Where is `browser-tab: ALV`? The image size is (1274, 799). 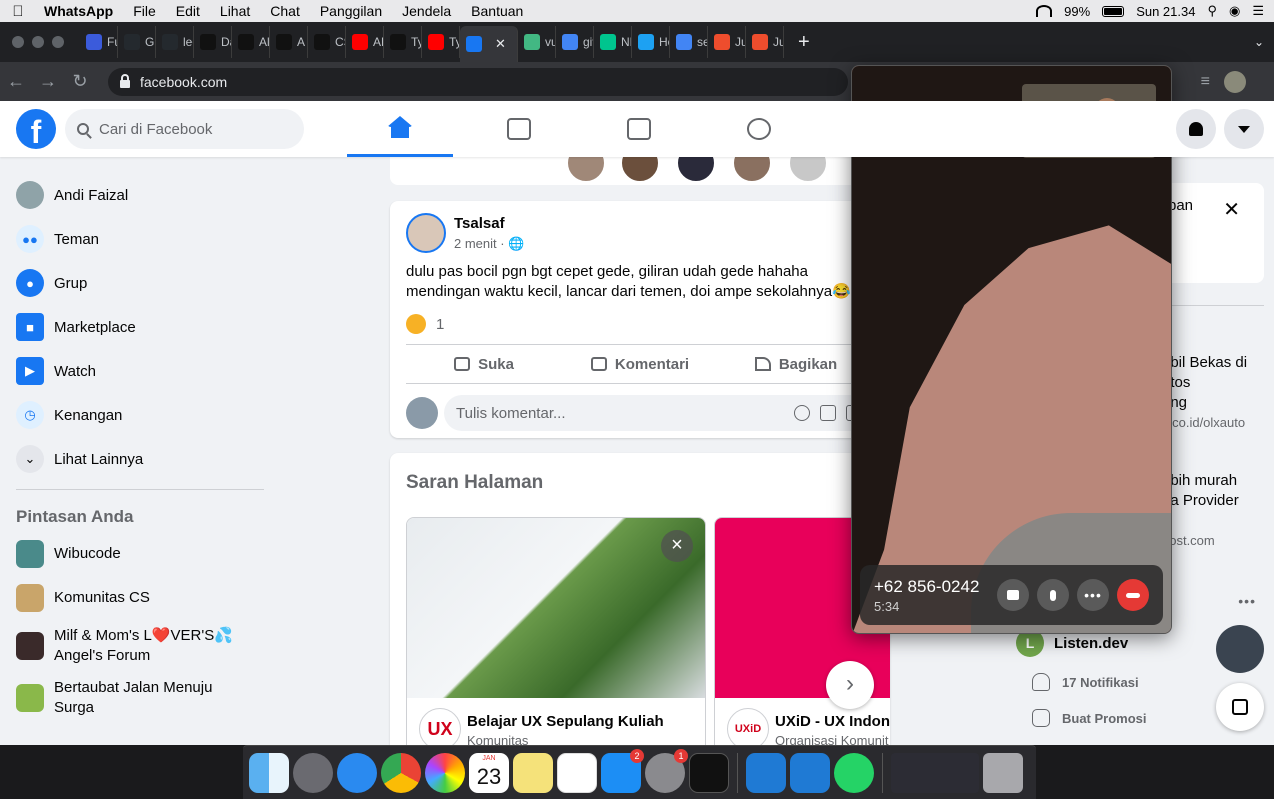
browser-tab: ALV is located at coordinates (365, 42).